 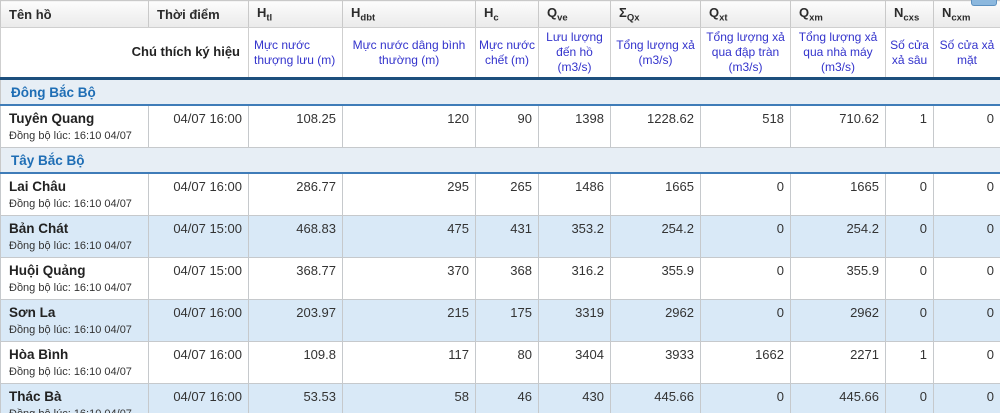 I want to click on cell-qxt: 518, so click(x=745, y=126).